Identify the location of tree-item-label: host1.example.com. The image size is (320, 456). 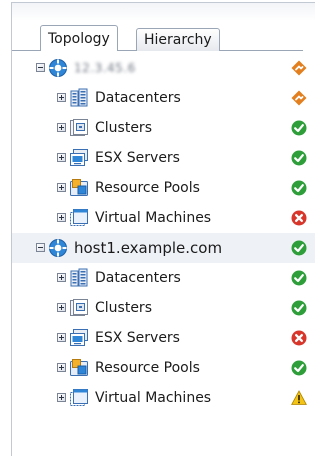
(148, 248).